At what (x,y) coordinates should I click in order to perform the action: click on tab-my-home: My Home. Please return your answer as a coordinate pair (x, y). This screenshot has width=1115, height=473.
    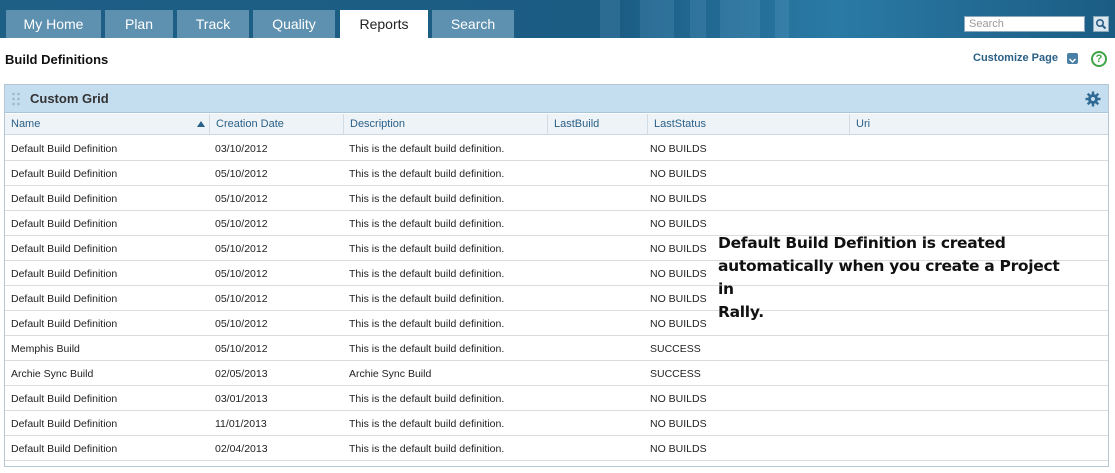
    Looking at the image, I should click on (53, 24).